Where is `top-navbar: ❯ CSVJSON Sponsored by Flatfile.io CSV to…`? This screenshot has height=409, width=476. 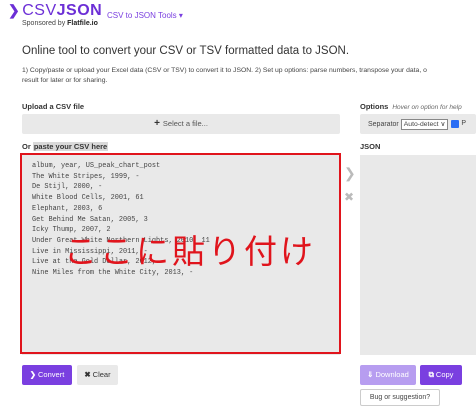 top-navbar: ❯ CSVJSON Sponsored by Flatfile.io CSV to… is located at coordinates (238, 15).